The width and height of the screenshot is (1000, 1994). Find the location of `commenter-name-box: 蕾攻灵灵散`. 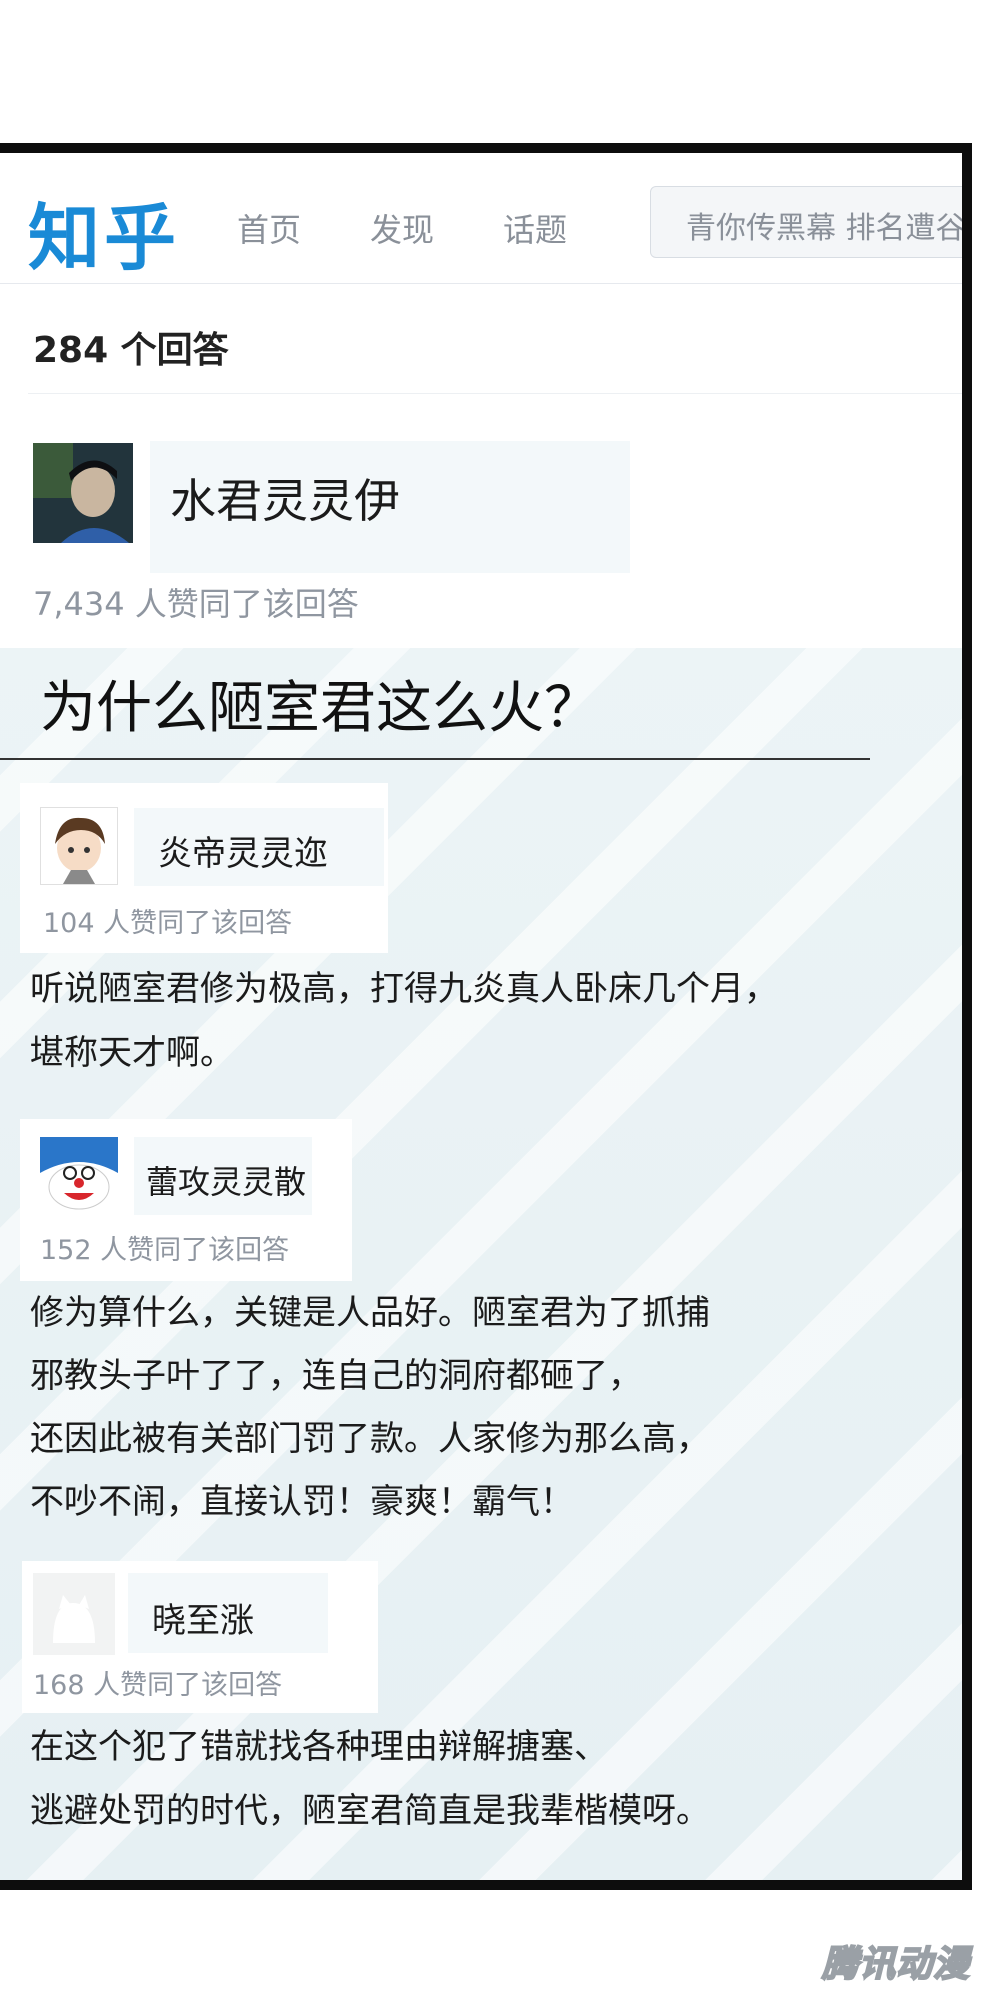

commenter-name-box: 蕾攻灵灵散 is located at coordinates (223, 1176).